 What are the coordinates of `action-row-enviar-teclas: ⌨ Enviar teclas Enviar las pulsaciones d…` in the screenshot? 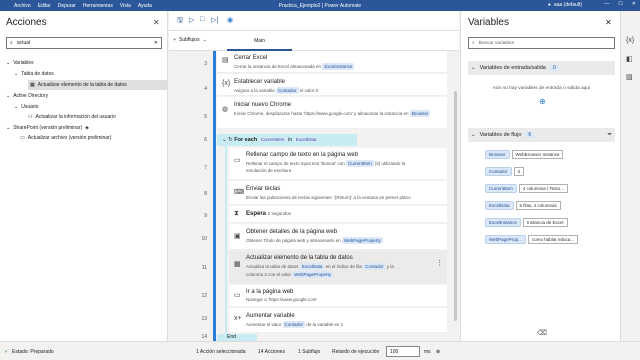 It's located at (338, 193).